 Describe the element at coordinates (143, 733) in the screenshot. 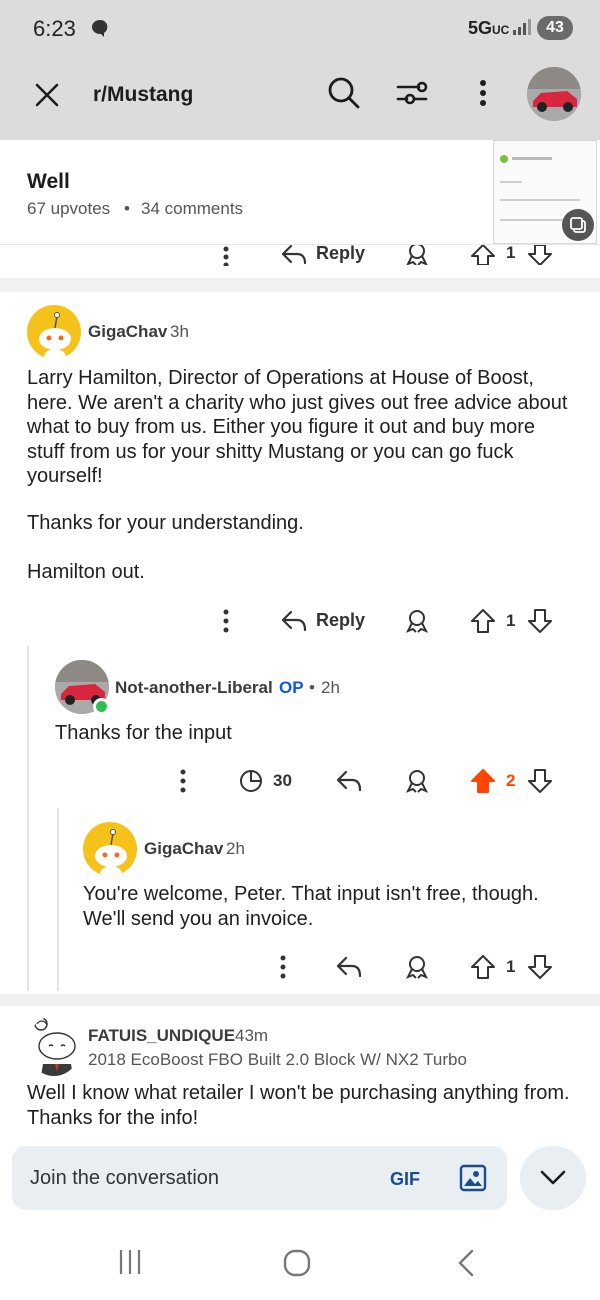

I see `comment-body: Thanks for the input` at that location.